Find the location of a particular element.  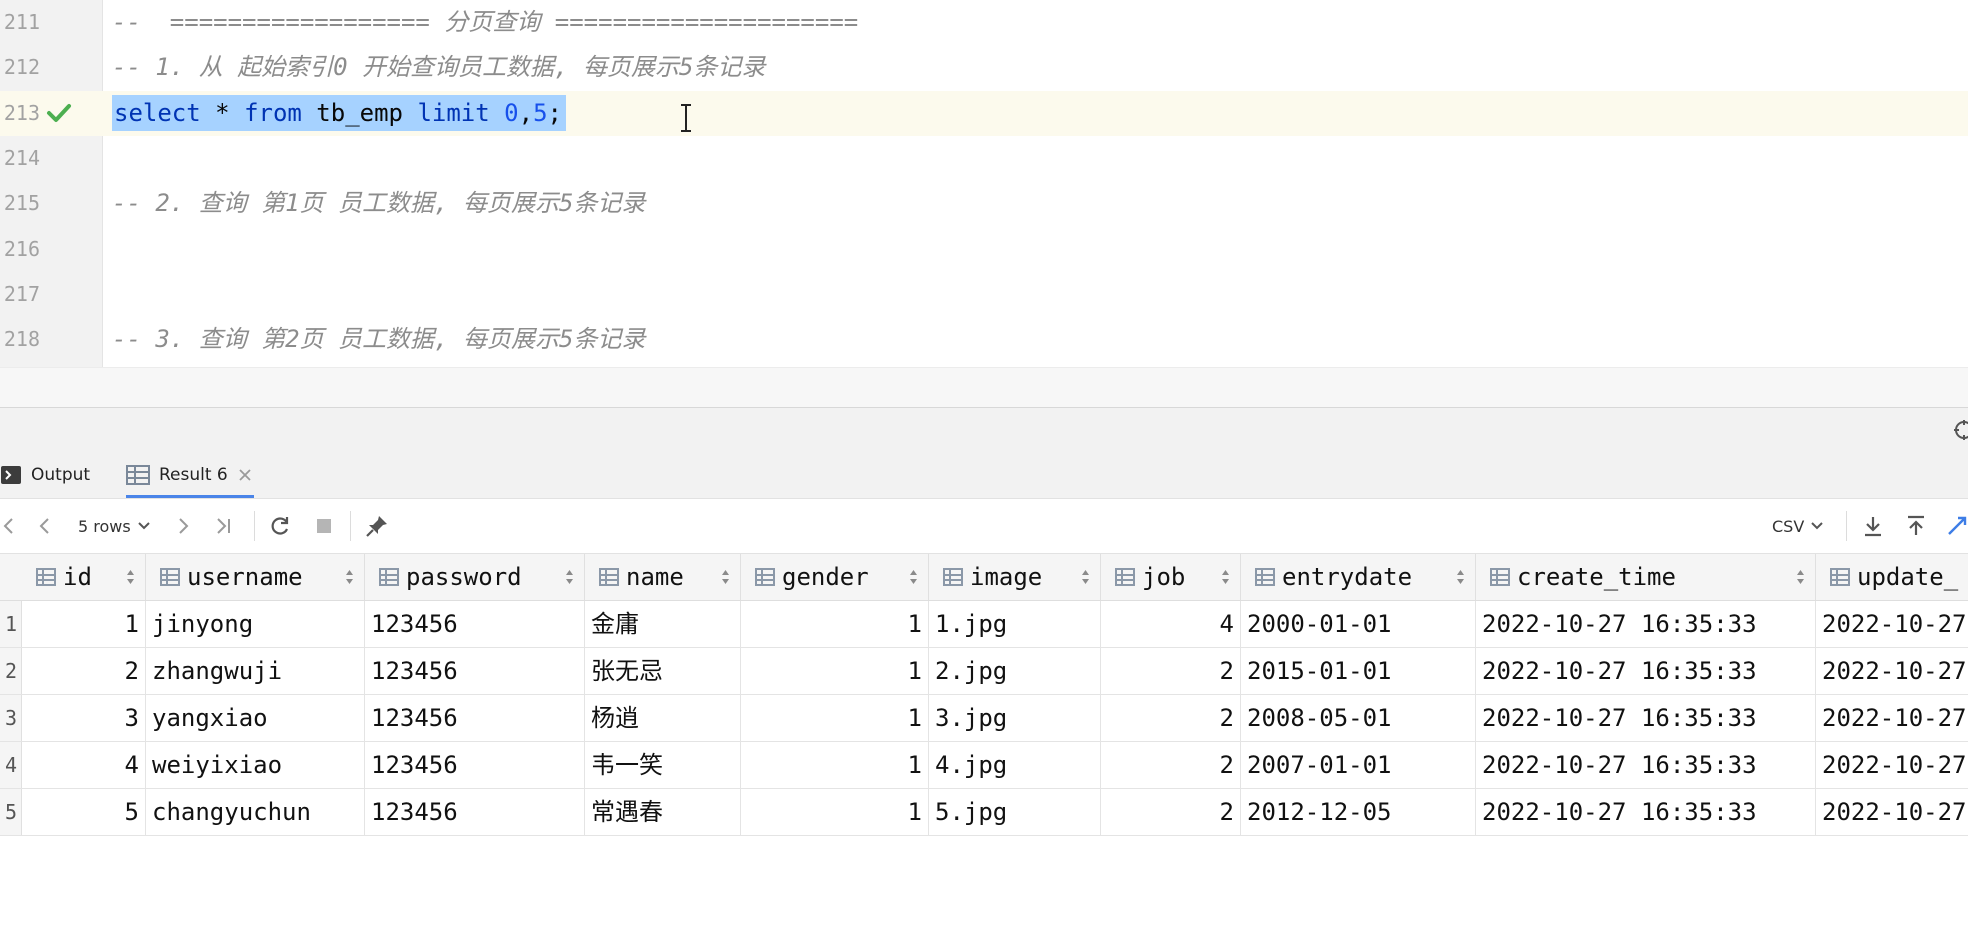

cell-id: 2 is located at coordinates (84, 671).